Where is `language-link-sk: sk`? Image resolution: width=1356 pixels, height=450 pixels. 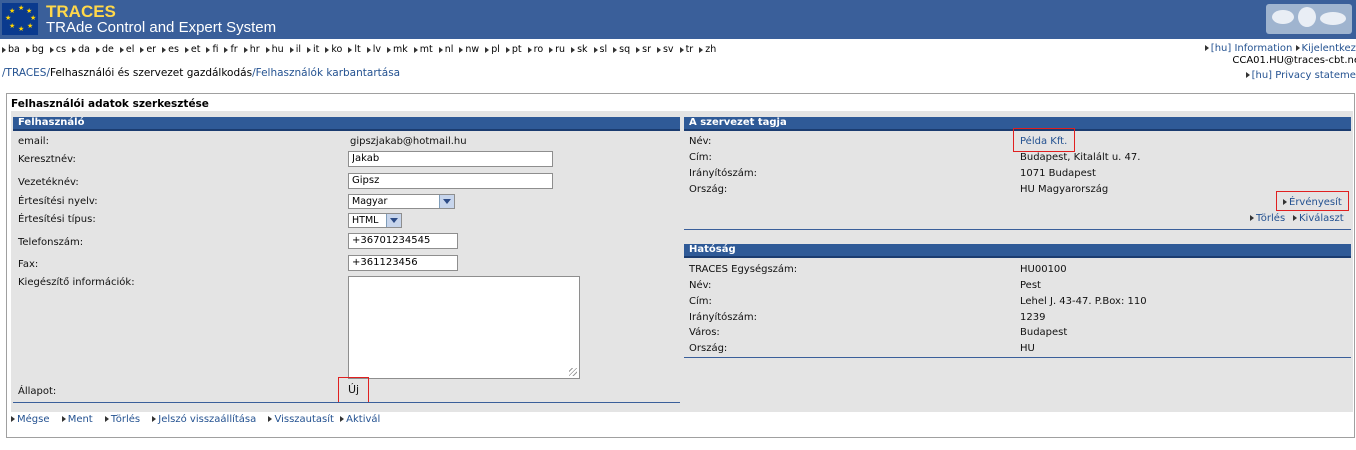 language-link-sk: sk is located at coordinates (579, 49).